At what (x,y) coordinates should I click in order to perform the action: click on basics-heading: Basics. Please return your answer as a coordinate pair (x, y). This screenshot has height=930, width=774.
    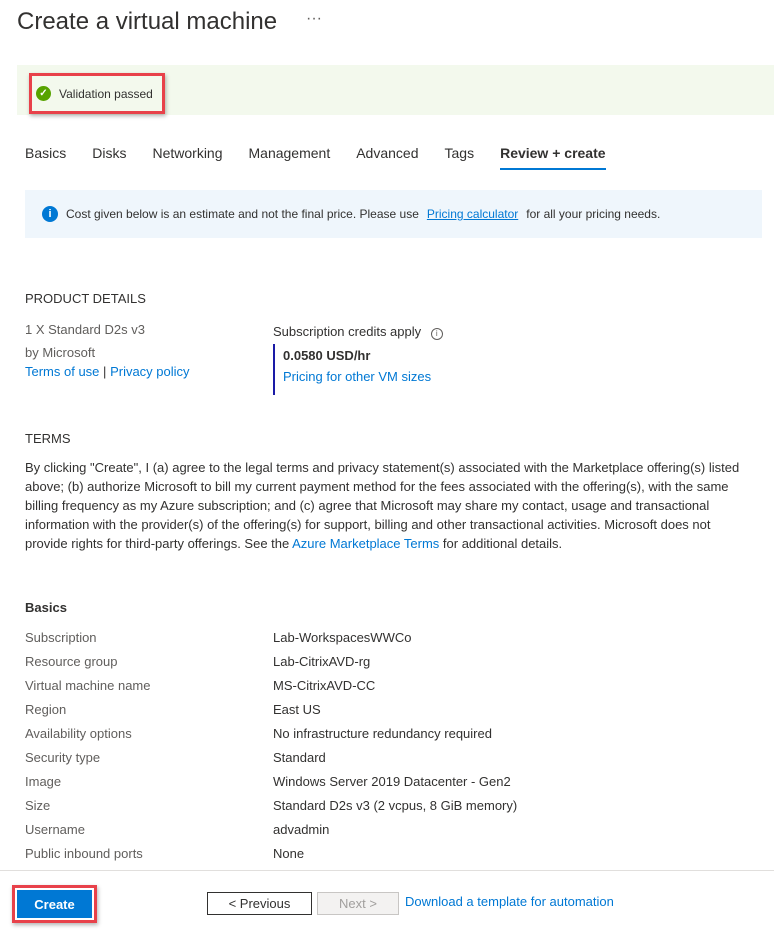
    Looking at the image, I should click on (46, 607).